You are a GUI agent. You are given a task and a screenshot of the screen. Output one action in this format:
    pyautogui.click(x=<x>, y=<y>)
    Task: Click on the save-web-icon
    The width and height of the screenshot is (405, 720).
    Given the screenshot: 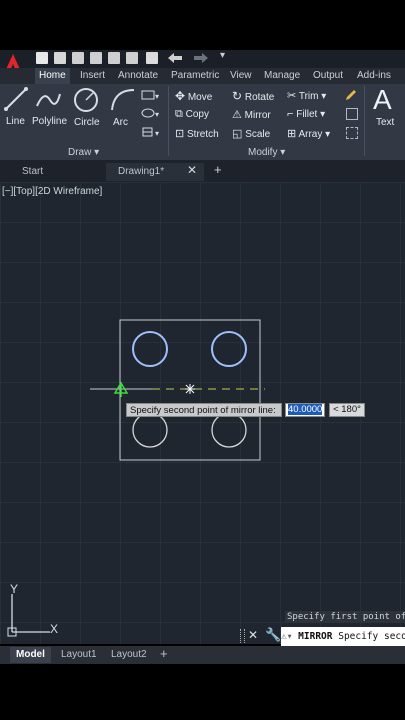 What is the action you would take?
    pyautogui.click(x=114, y=58)
    